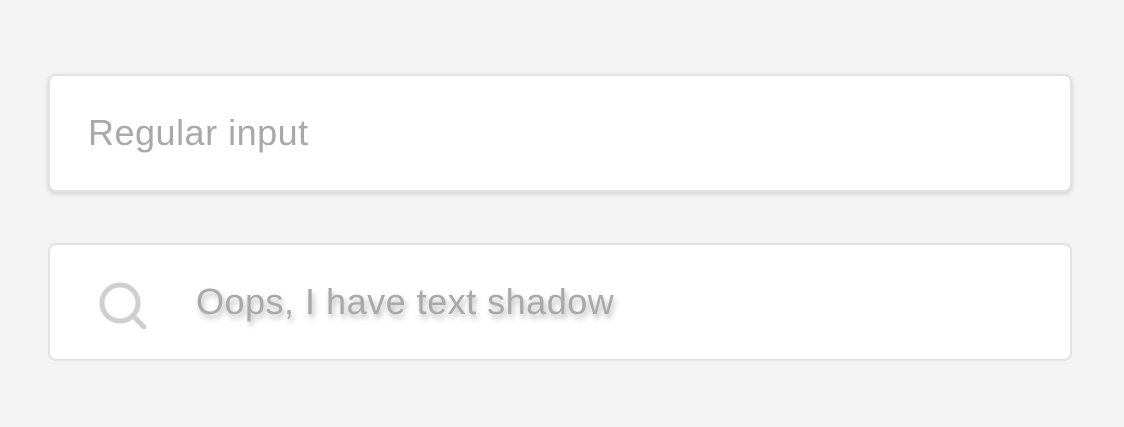  I want to click on search-input-placeholder: Oops, I have text shadow, so click(405, 301).